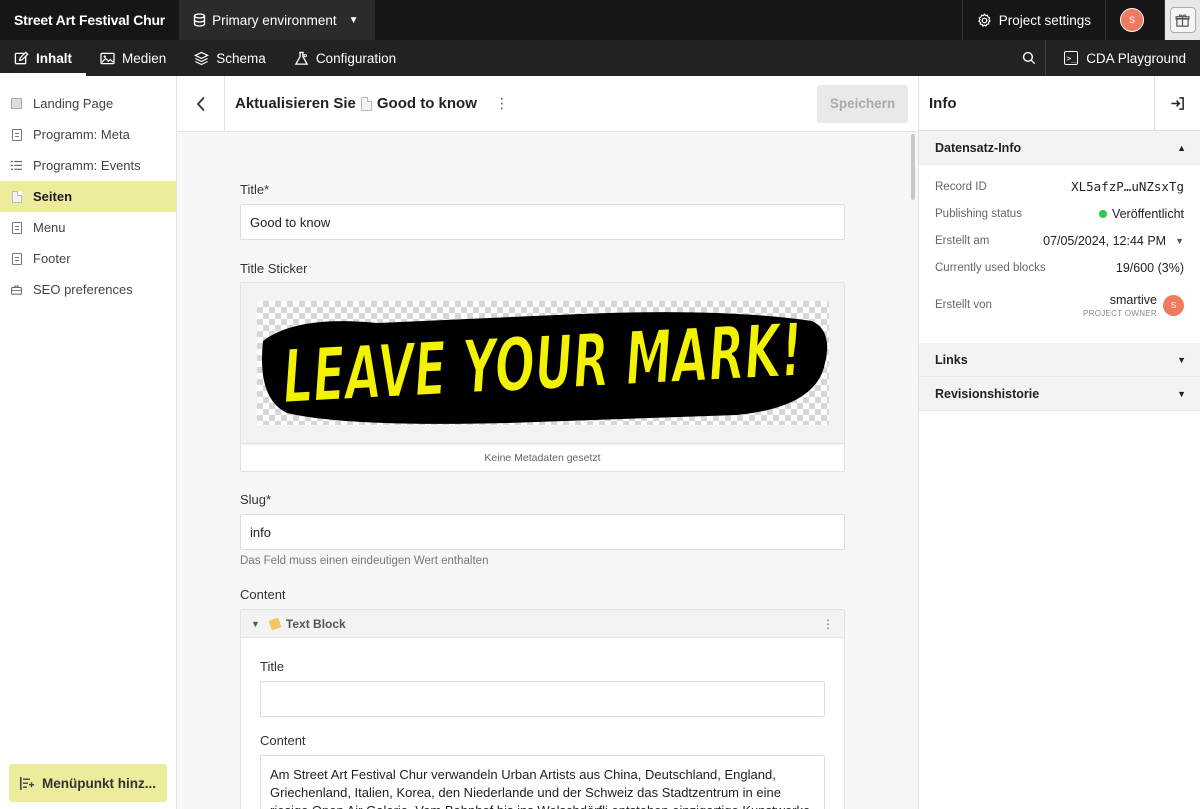 The width and height of the screenshot is (1200, 809). Describe the element at coordinates (943, 103) in the screenshot. I see `info-title: Info` at that location.